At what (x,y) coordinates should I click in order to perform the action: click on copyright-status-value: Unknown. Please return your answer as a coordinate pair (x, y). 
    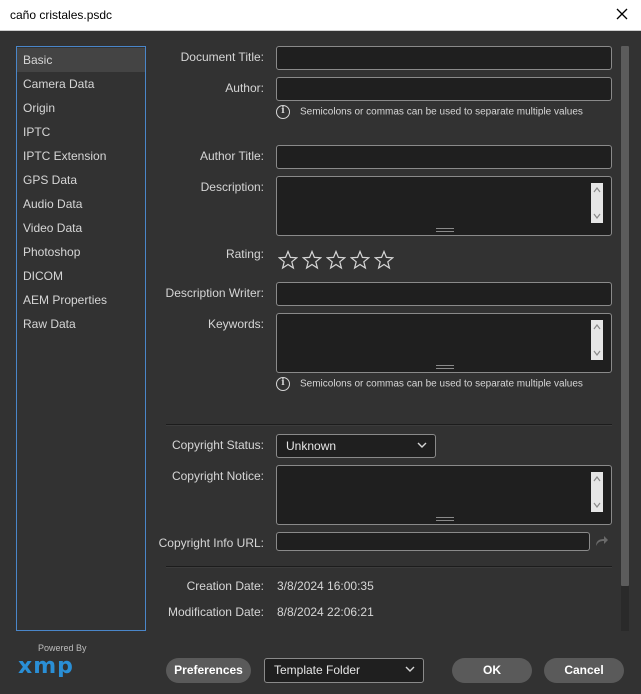
    Looking at the image, I should click on (311, 446).